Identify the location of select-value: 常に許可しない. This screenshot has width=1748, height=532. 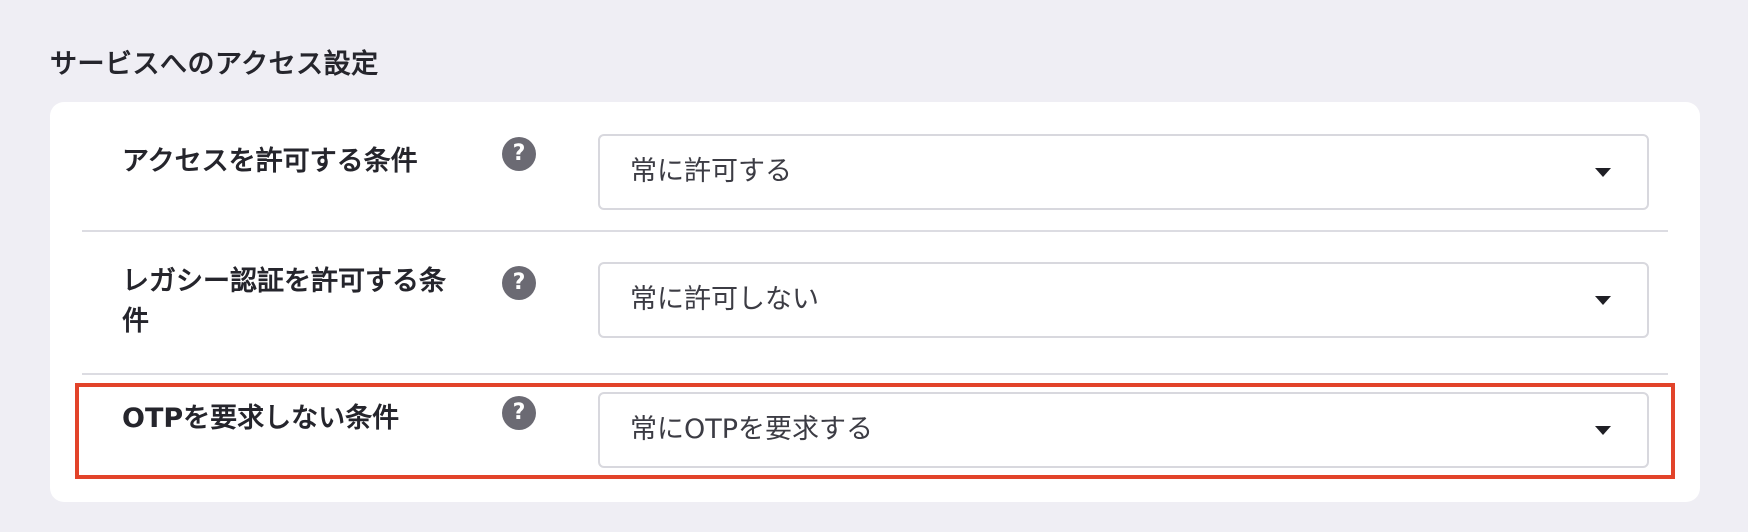
(724, 299).